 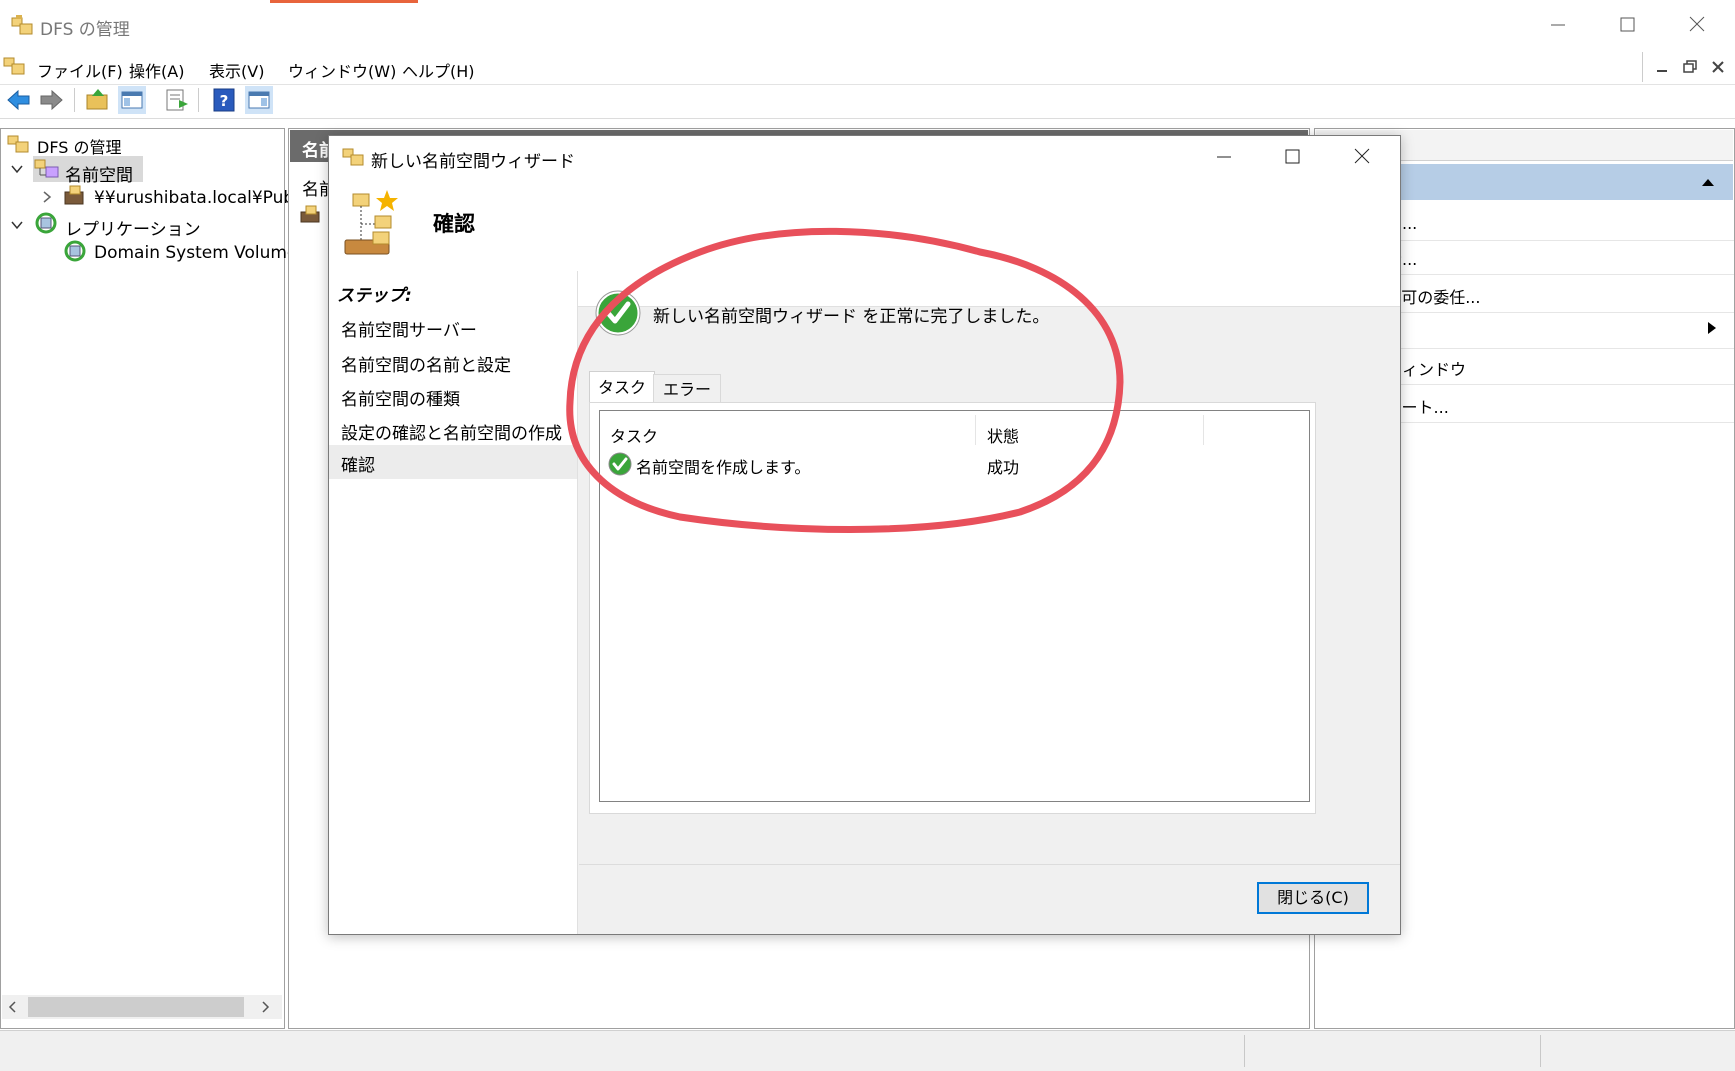 What do you see at coordinates (1718, 67) in the screenshot?
I see `child-close-button` at bounding box center [1718, 67].